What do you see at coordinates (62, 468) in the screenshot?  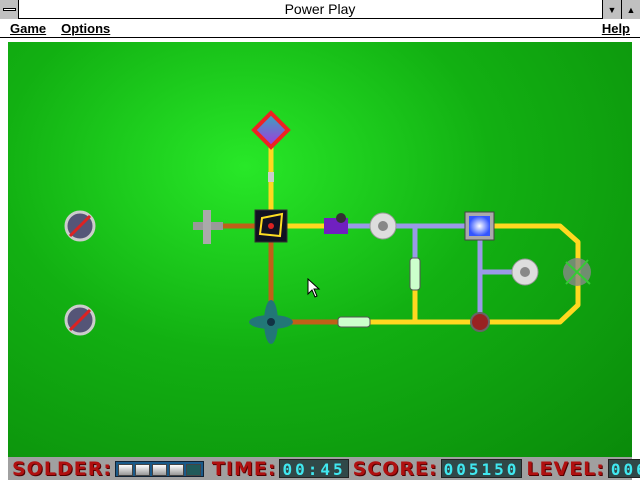 I see `solder-label: SOLDER:` at bounding box center [62, 468].